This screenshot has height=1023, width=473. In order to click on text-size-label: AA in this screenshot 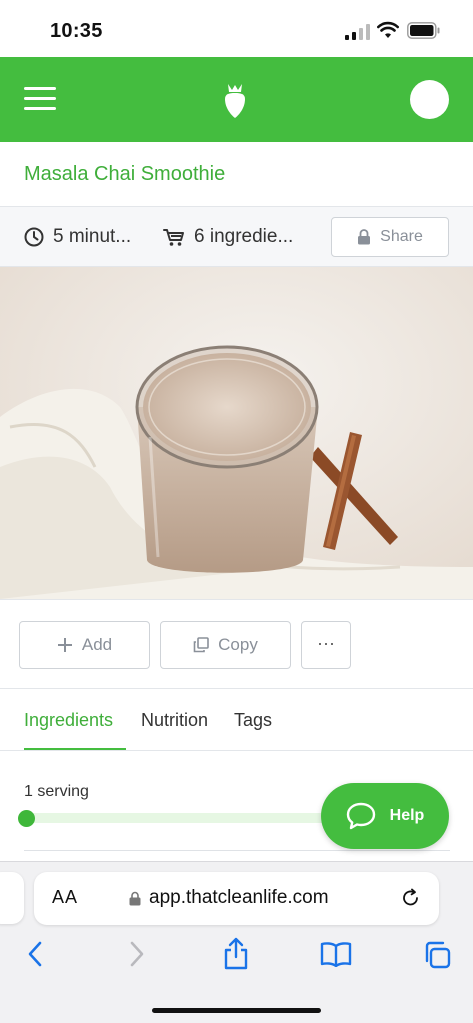, I will do `click(65, 897)`.